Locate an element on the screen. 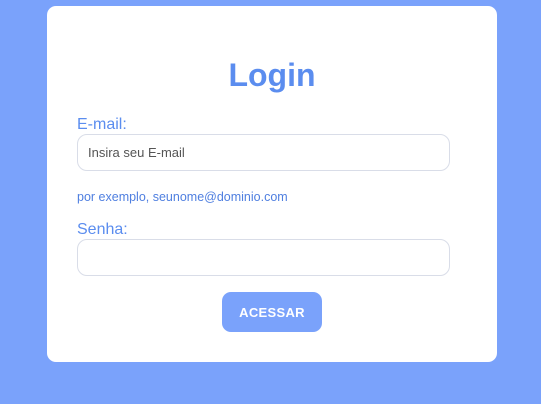  password-field is located at coordinates (263, 257).